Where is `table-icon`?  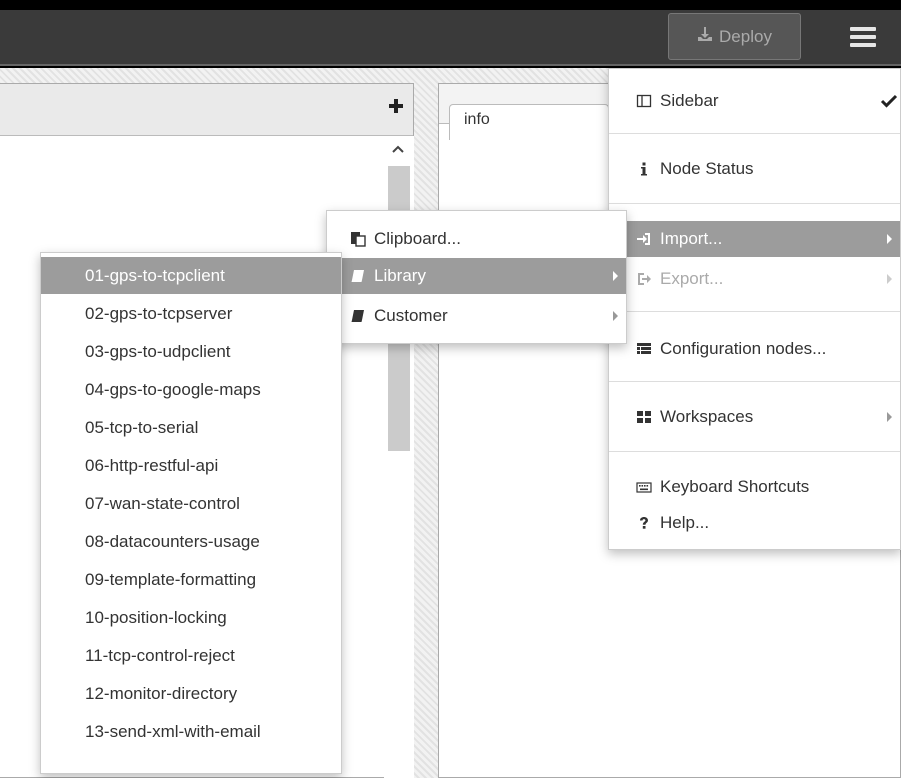 table-icon is located at coordinates (644, 349).